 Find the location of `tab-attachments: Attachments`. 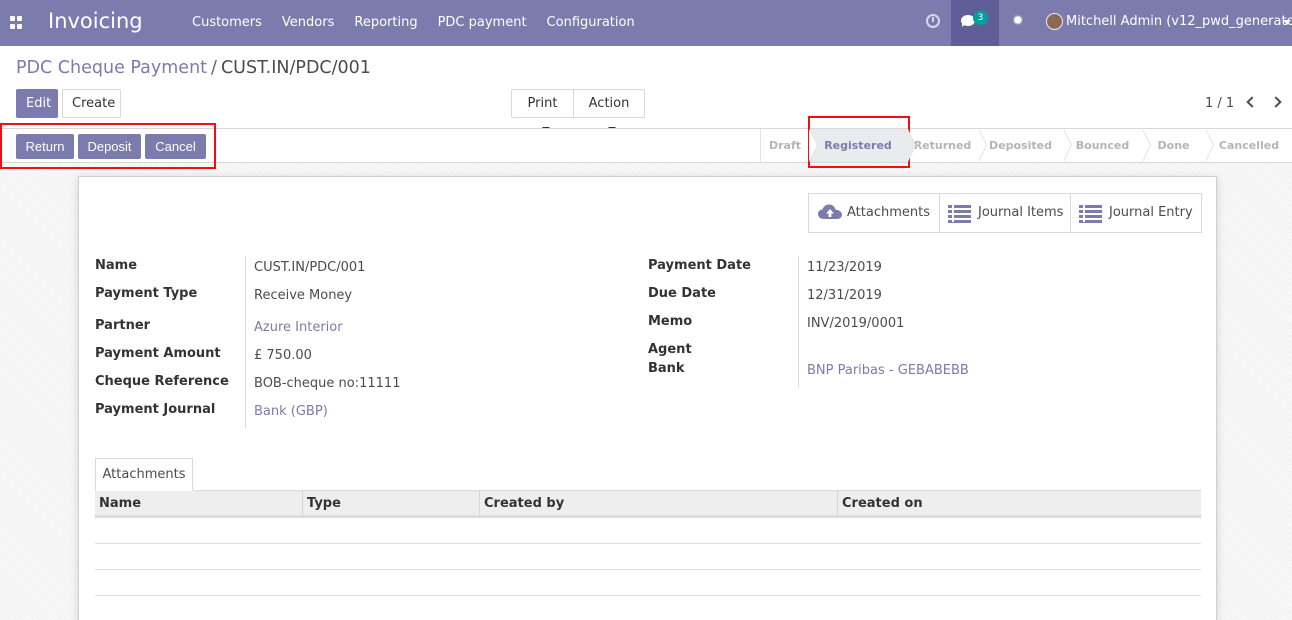

tab-attachments: Attachments is located at coordinates (144, 474).